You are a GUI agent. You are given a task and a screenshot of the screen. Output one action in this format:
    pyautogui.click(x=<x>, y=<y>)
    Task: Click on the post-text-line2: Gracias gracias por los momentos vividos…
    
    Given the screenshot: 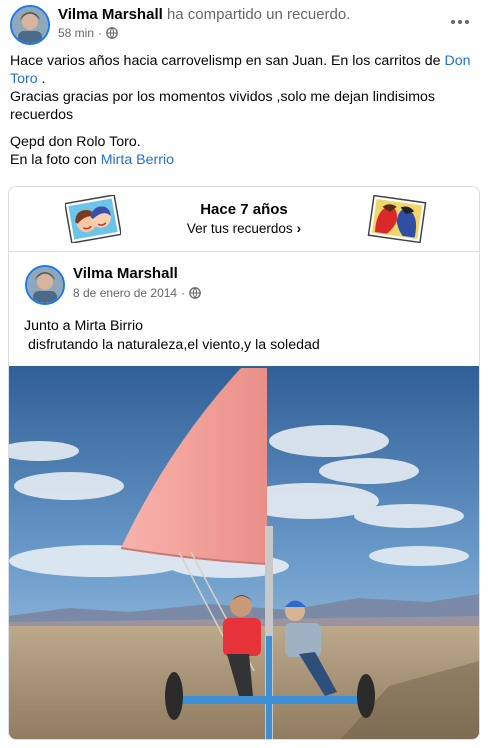 What is the action you would take?
    pyautogui.click(x=223, y=106)
    